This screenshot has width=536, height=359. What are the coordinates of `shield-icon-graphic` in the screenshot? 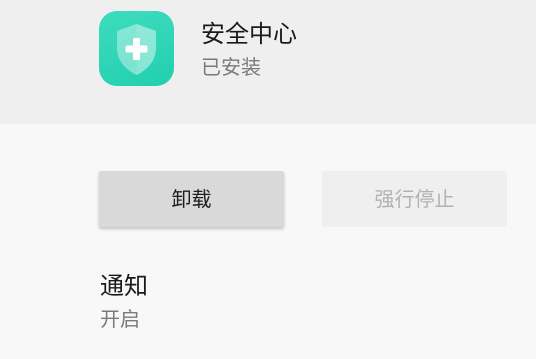 It's located at (136, 49).